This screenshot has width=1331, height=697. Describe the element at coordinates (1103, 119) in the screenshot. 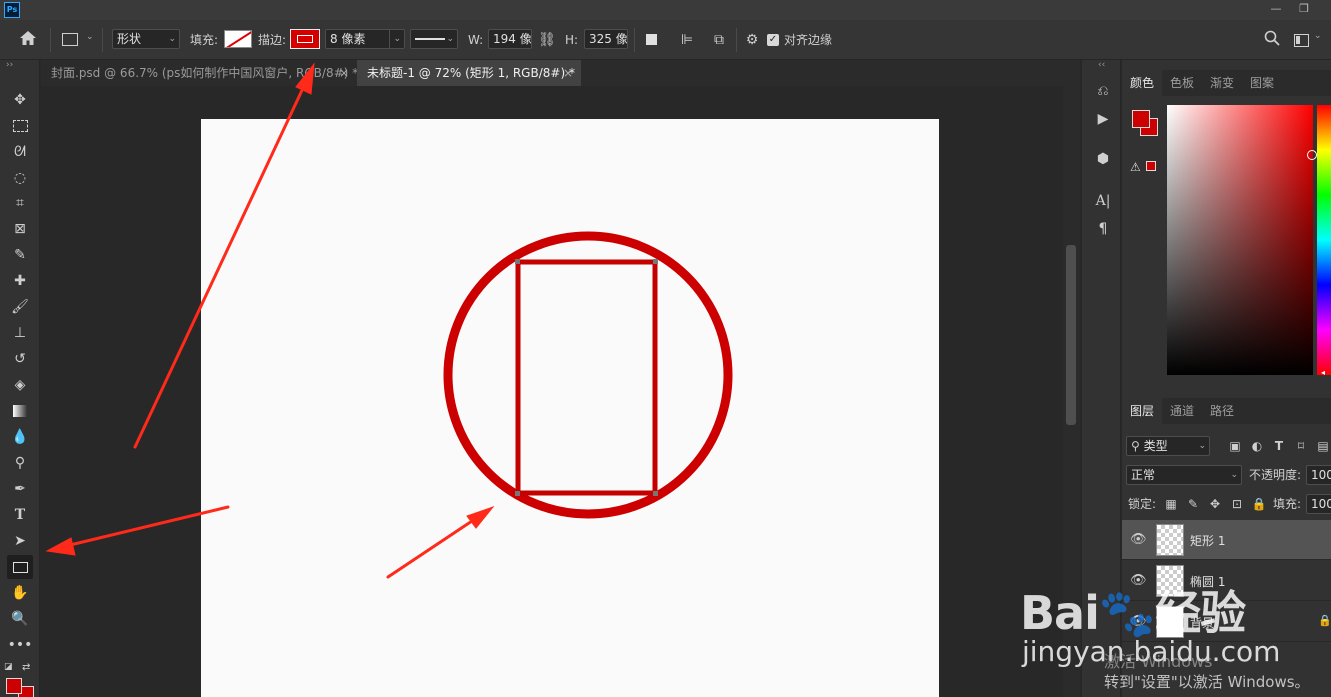

I see `actions-play-icon: ▶` at that location.